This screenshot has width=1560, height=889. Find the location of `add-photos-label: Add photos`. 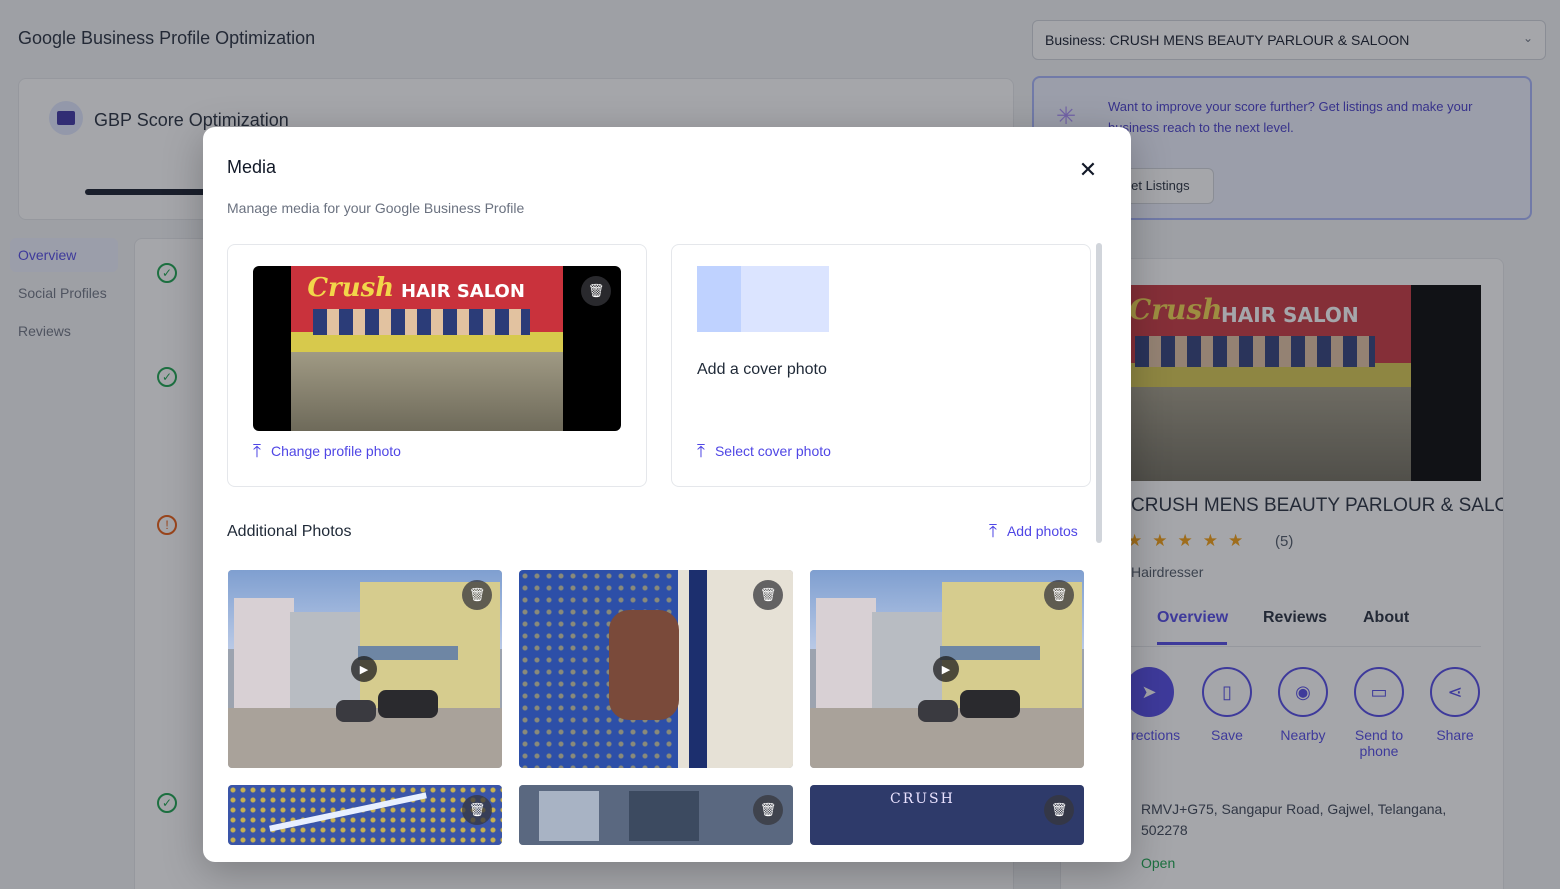

add-photos-label: Add photos is located at coordinates (1042, 531).